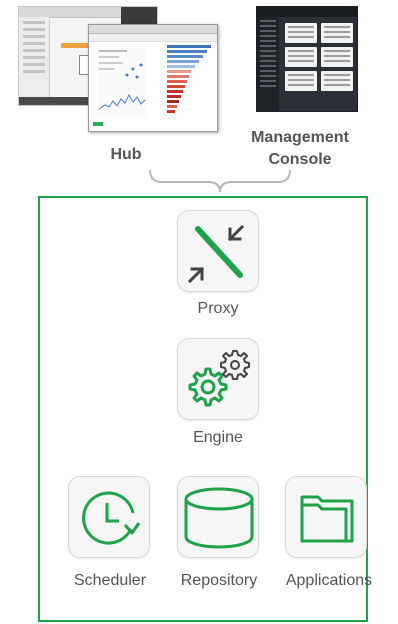 The width and height of the screenshot is (398, 624). I want to click on clock-refresh-icon, so click(111, 518).